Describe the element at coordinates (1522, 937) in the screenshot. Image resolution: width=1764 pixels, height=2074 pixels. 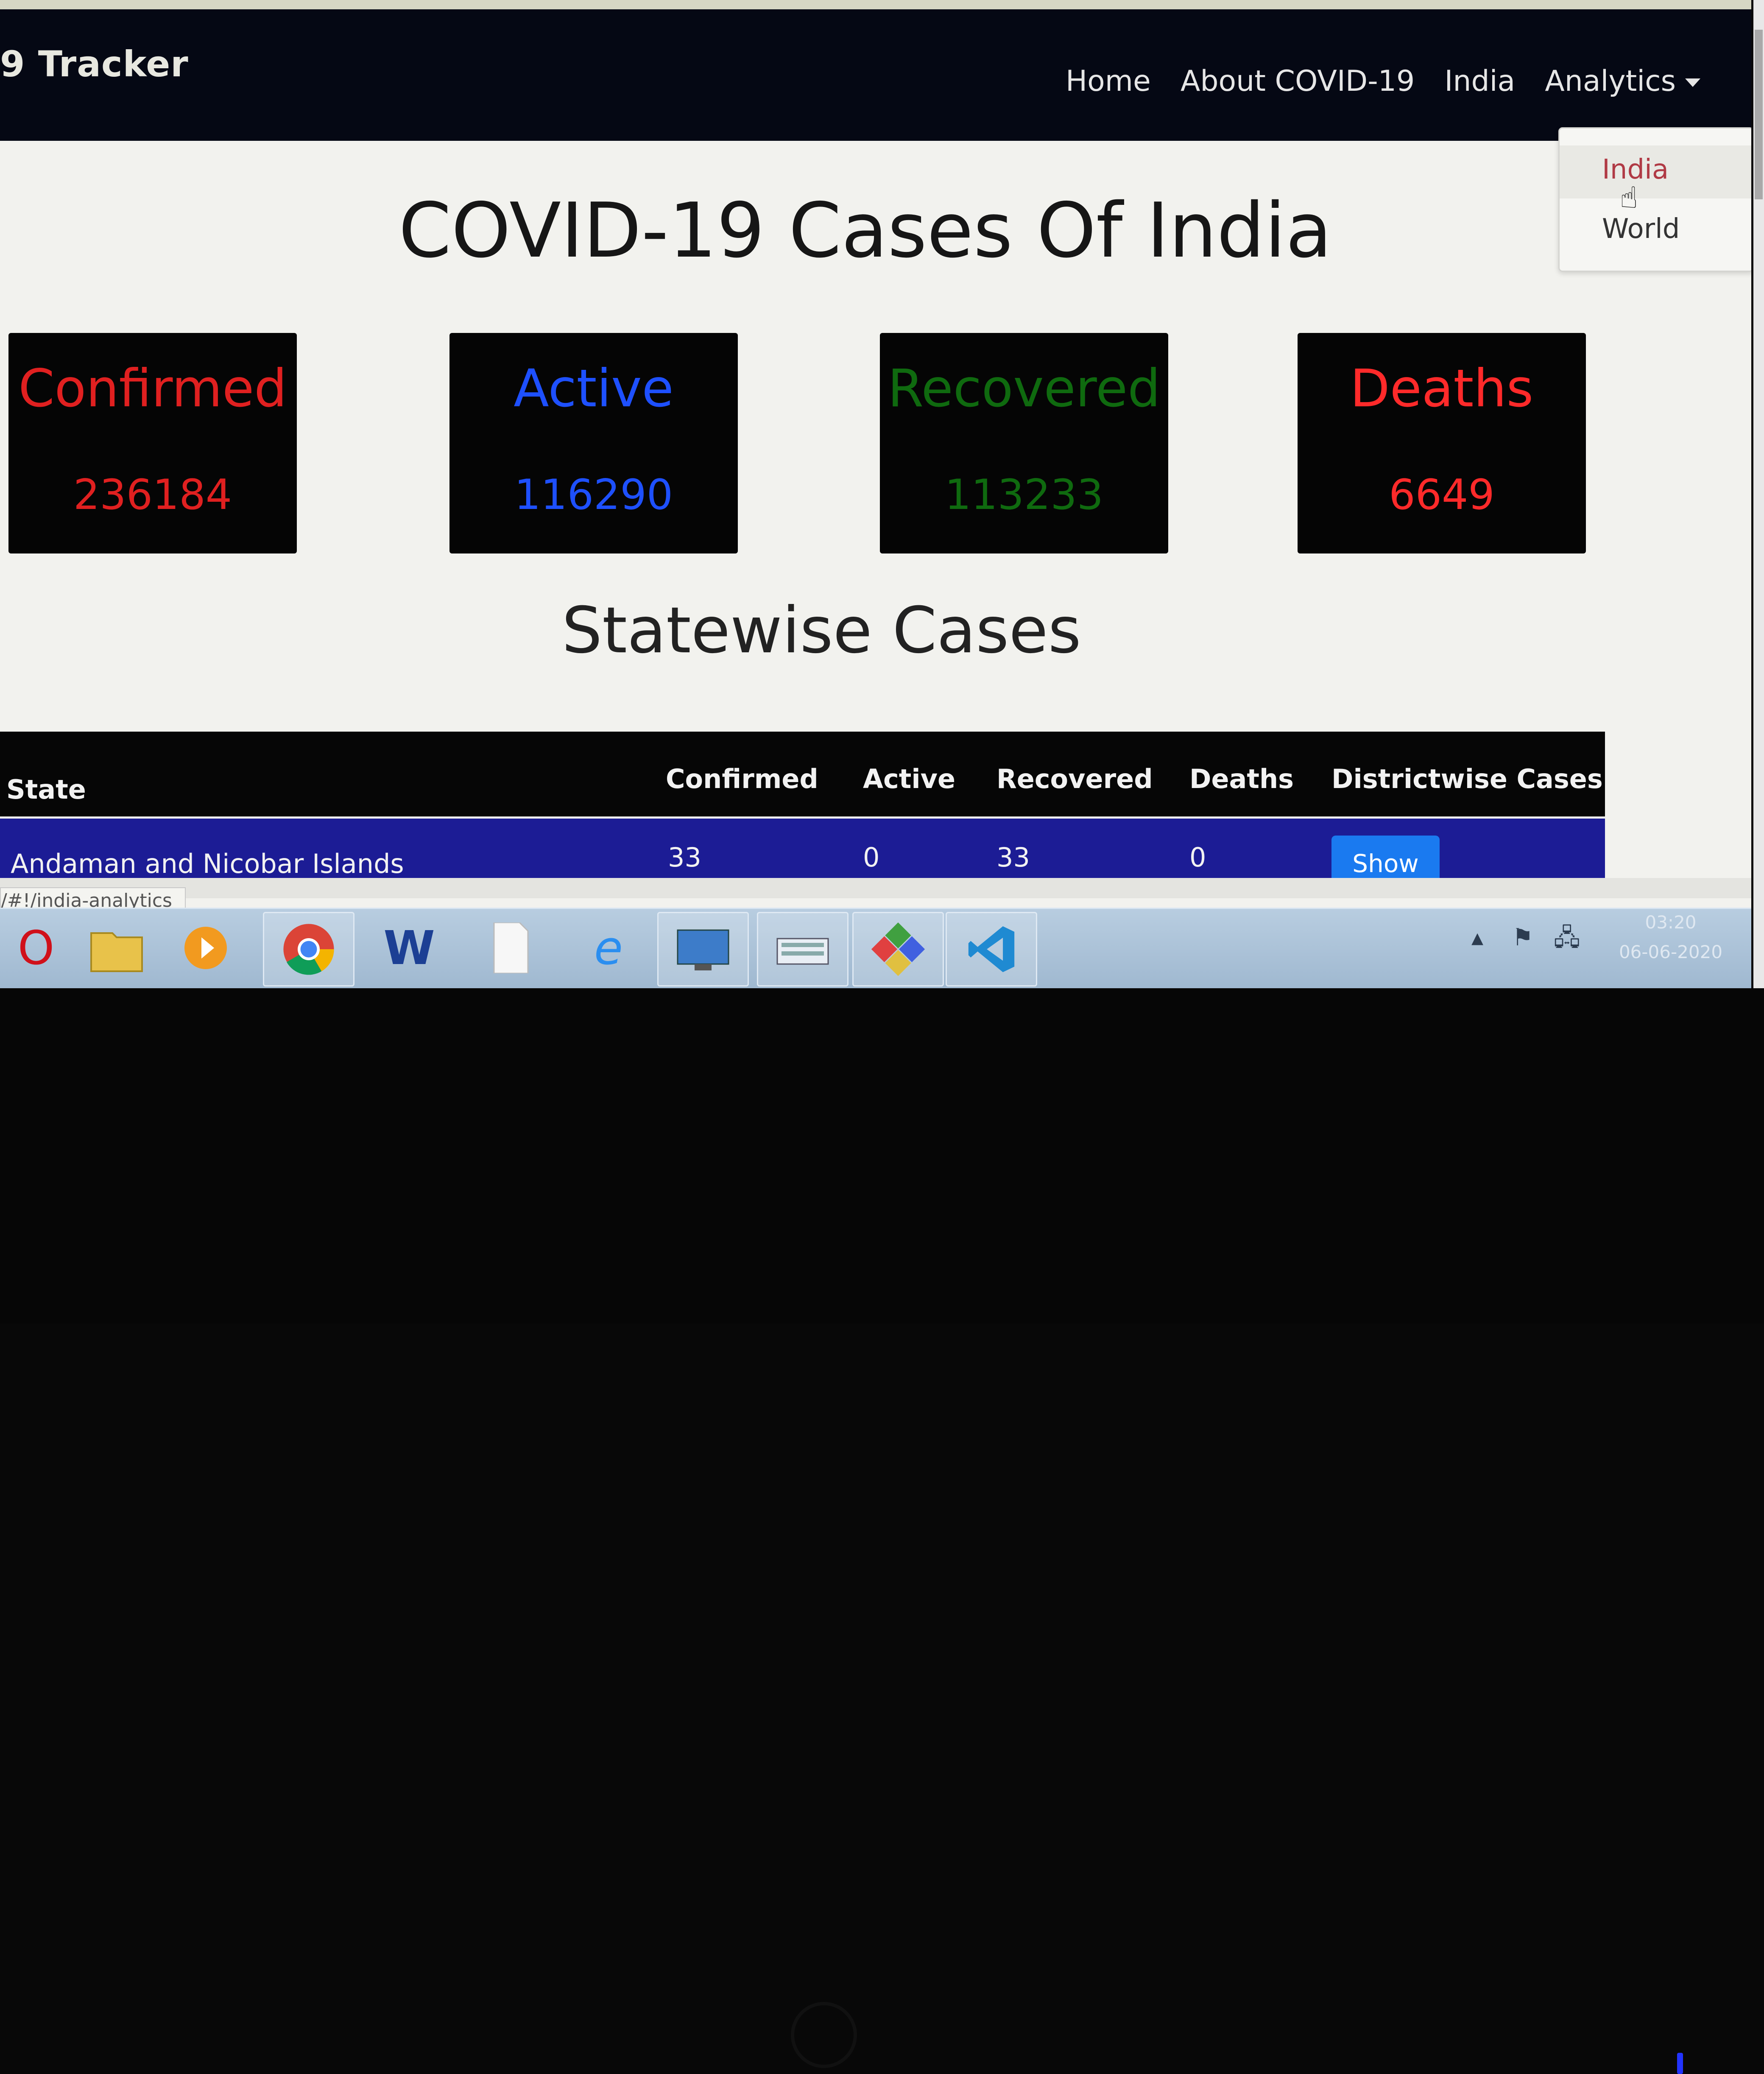
I see `action-center-flag-icon: ⚑` at that location.